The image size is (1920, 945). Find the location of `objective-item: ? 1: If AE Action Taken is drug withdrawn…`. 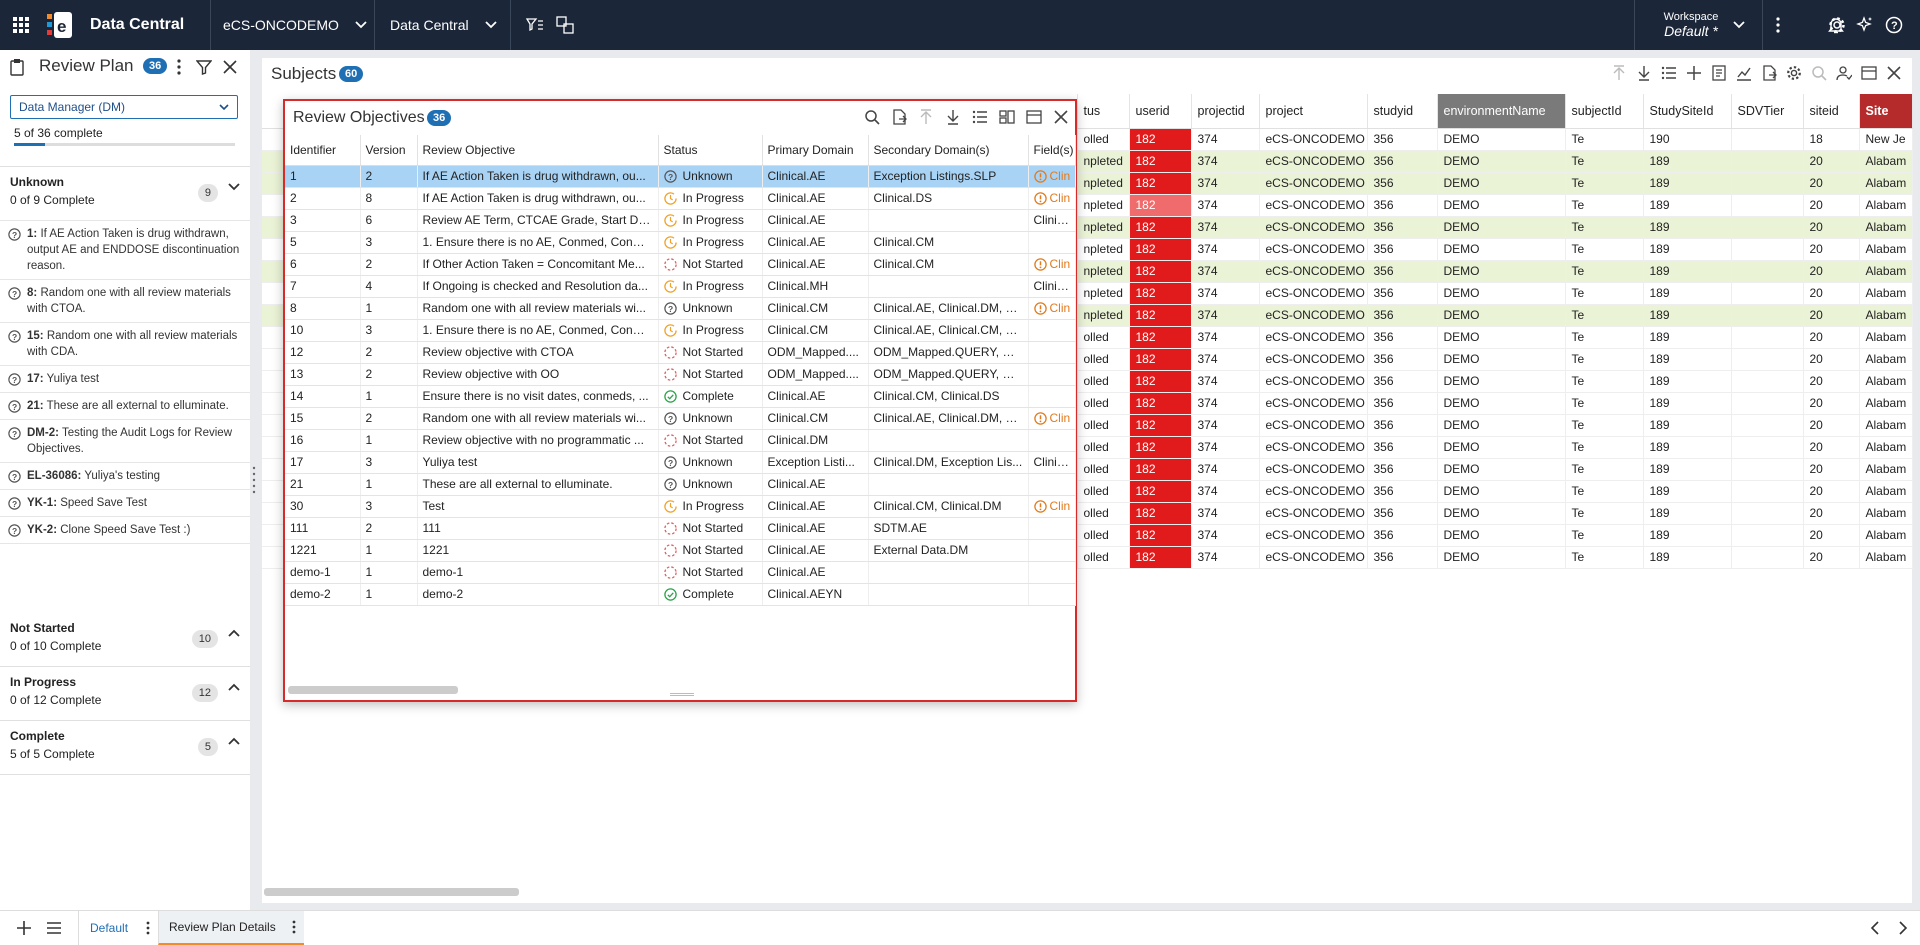

objective-item: ? 1: If AE Action Taken is drug withdrawn… is located at coordinates (125, 250).